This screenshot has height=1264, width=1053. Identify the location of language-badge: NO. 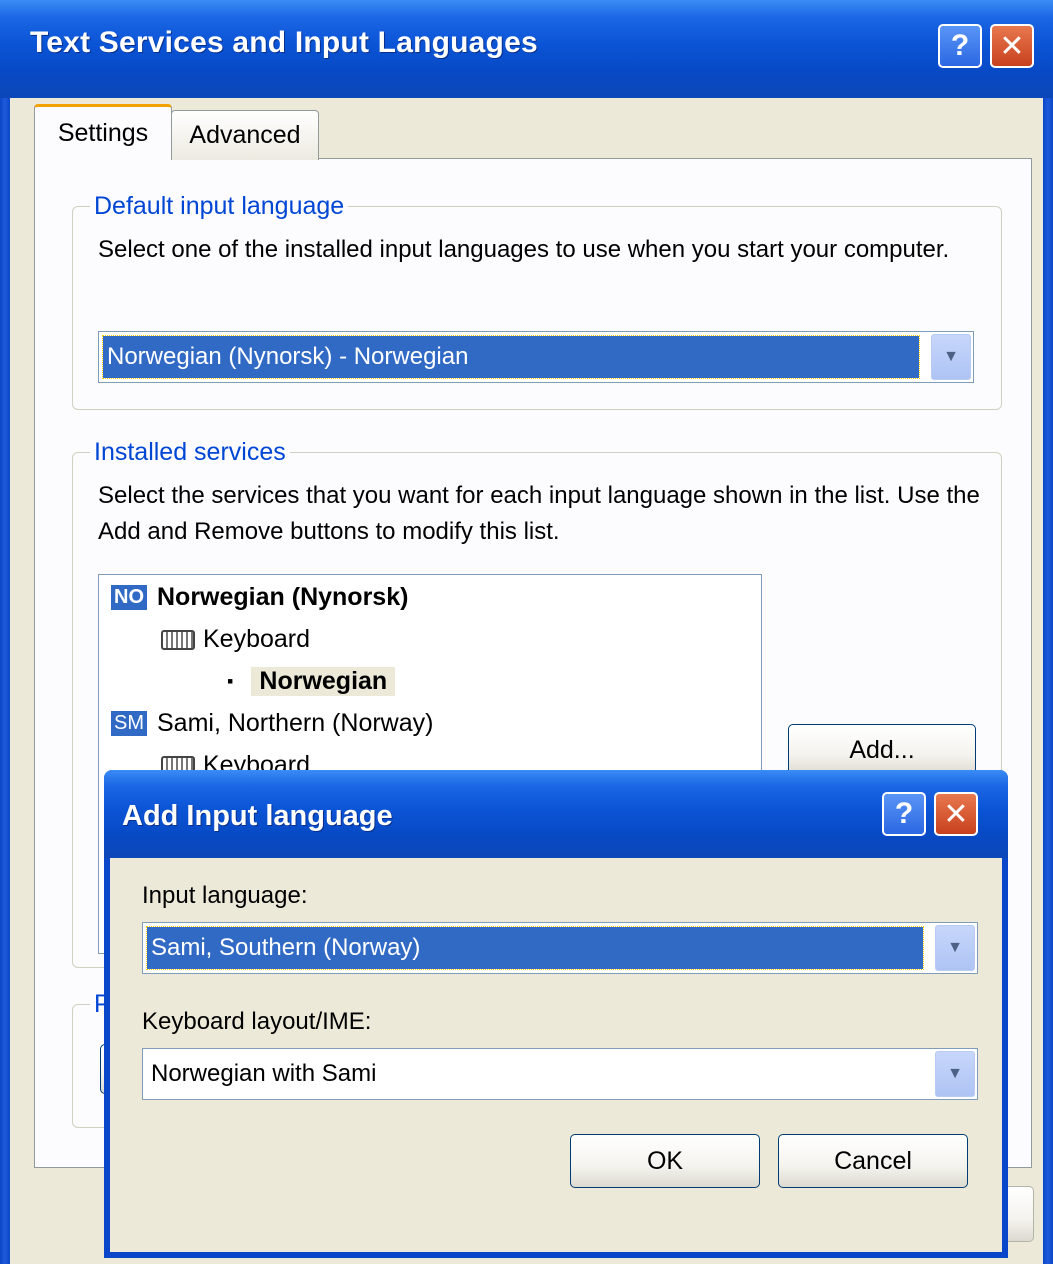
(129, 597).